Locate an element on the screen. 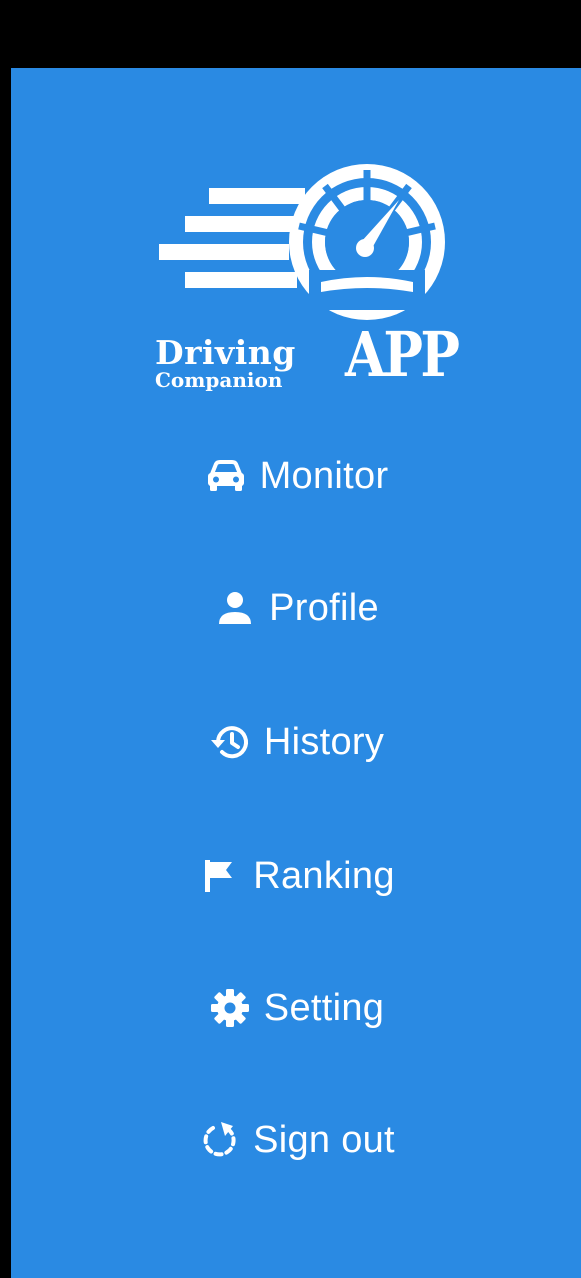 This screenshot has width=581, height=1278. menu-item-label: Profile is located at coordinates (324, 607).